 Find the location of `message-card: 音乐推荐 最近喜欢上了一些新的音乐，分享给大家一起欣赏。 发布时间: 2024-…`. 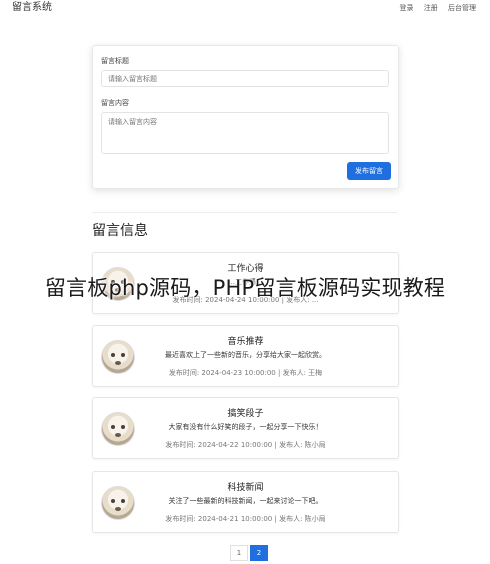

message-card: 音乐推荐 最近喜欢上了一些新的音乐，分享给大家一起欣赏。 发布时间: 2024-… is located at coordinates (245, 356).